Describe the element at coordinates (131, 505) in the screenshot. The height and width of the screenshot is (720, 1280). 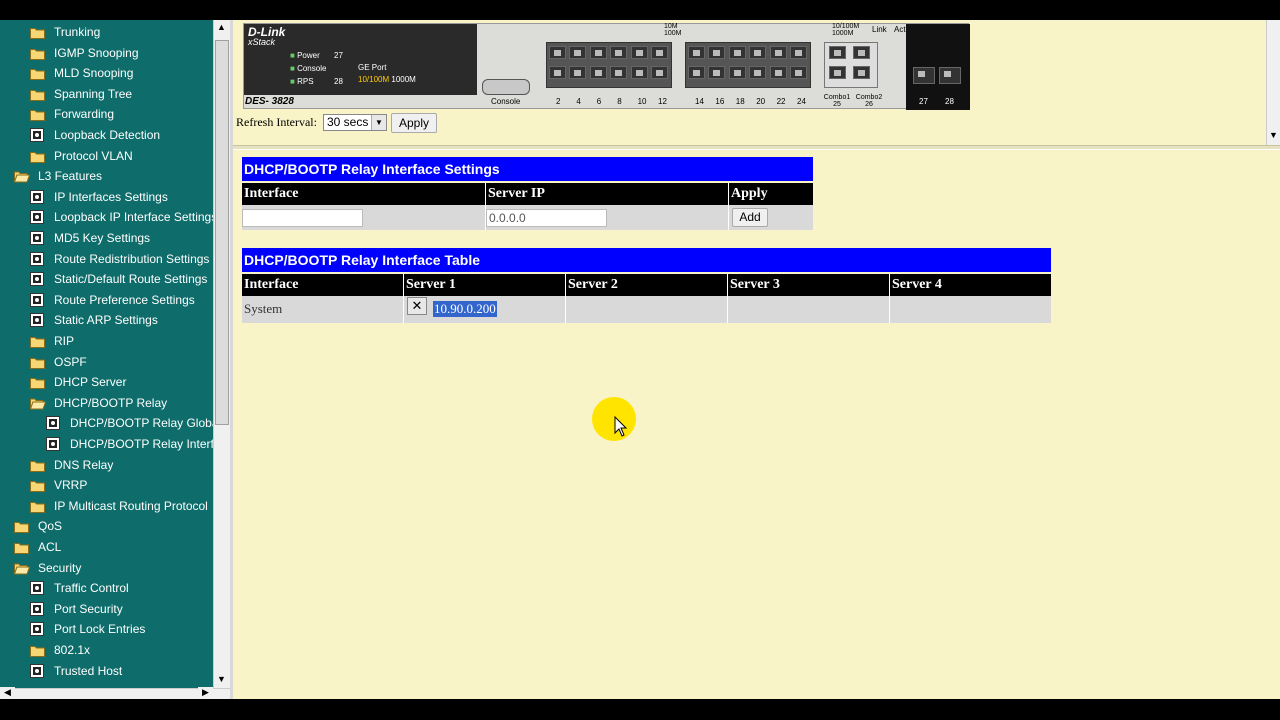
I see `nav-item-label: IP Multicast Routing Protocol` at that location.